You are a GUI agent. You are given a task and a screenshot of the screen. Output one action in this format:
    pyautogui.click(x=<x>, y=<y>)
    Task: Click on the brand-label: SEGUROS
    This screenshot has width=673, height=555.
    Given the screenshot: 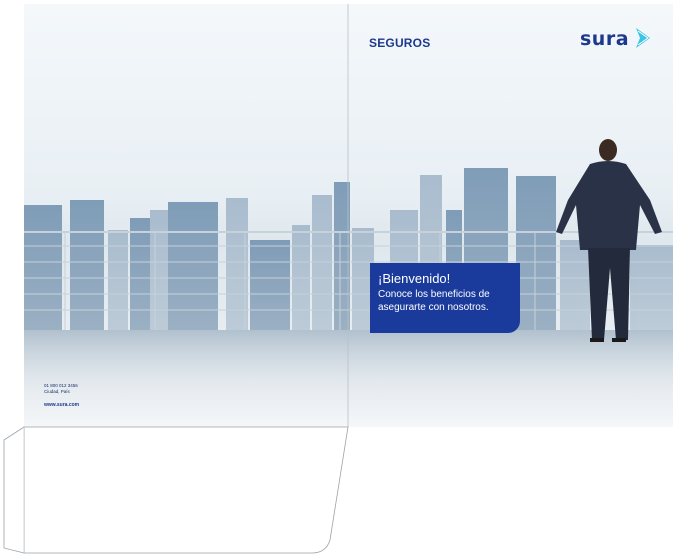 What is the action you would take?
    pyautogui.click(x=400, y=43)
    